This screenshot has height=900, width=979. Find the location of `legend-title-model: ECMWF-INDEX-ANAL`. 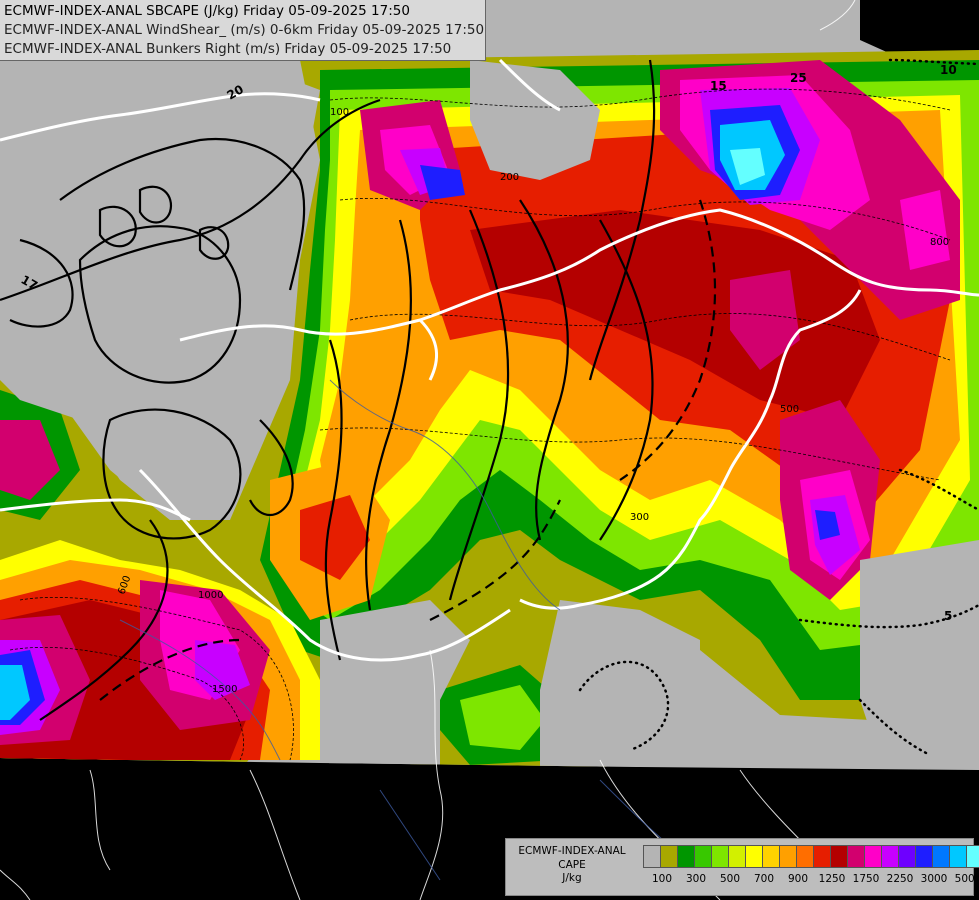

legend-title-model: ECMWF-INDEX-ANAL is located at coordinates (572, 851).